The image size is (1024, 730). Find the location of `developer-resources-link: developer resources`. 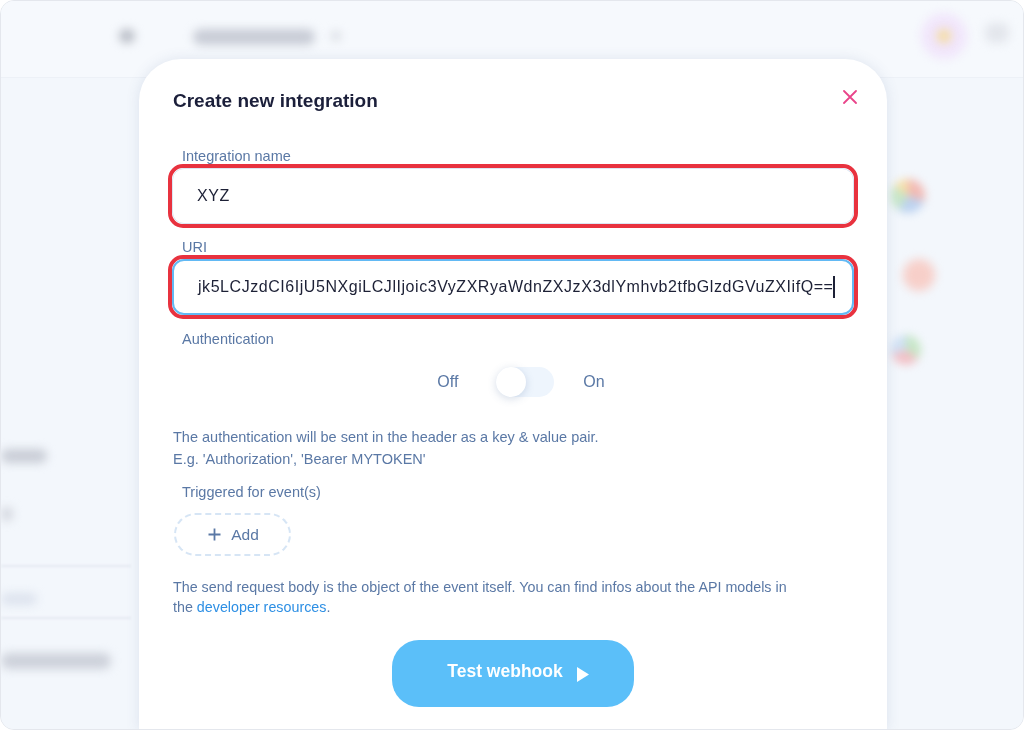

developer-resources-link: developer resources is located at coordinates (261, 607).